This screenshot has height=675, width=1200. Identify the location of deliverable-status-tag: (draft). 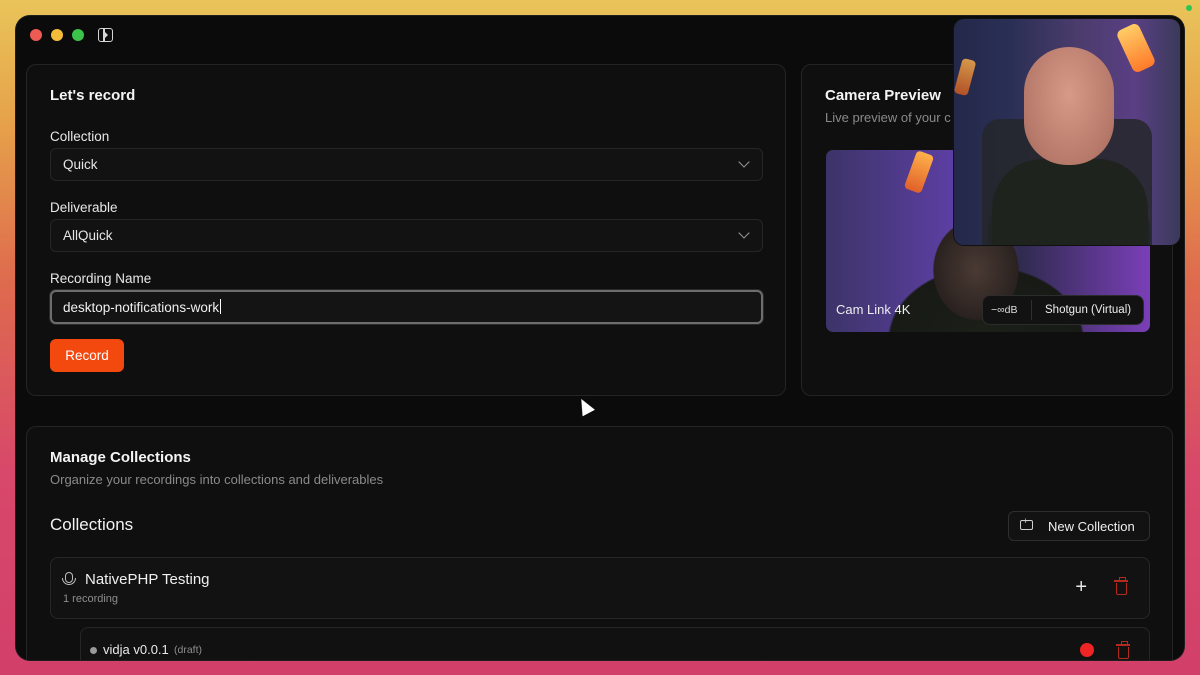
(188, 650).